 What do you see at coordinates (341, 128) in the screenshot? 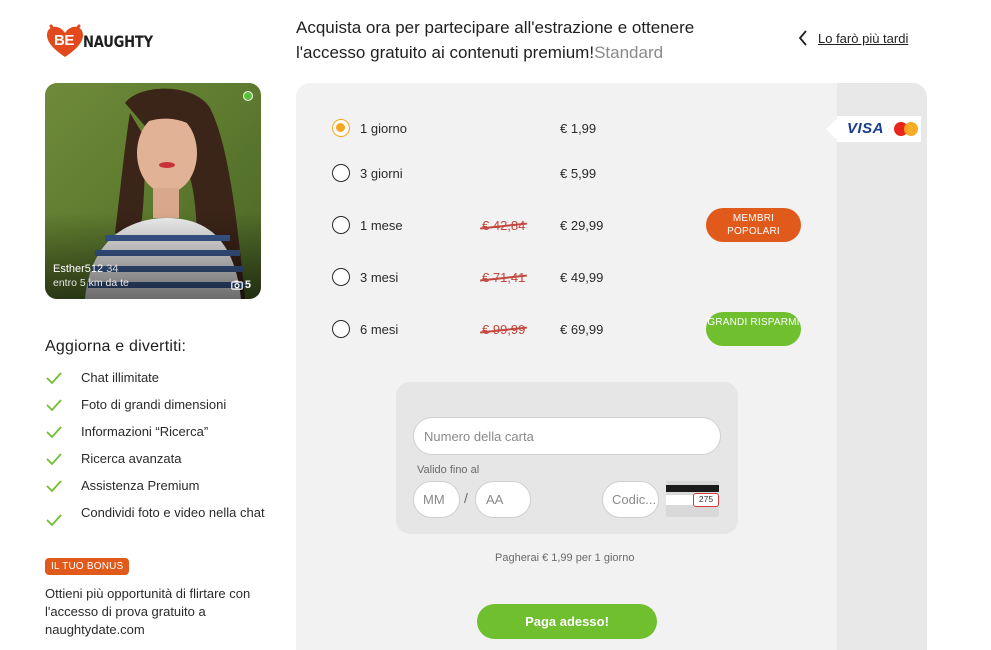
I see `radio-selected` at bounding box center [341, 128].